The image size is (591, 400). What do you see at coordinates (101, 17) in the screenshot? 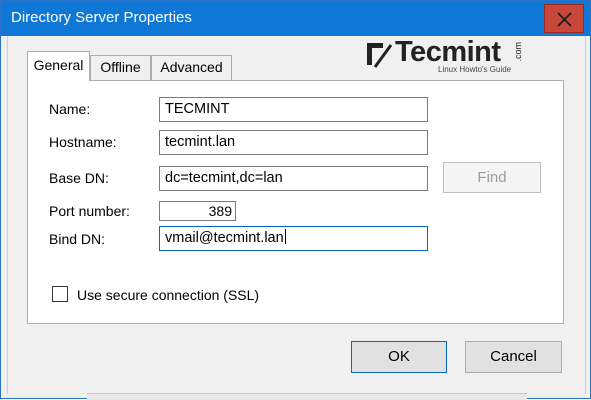
I see `window-title: Directory Server Properties` at bounding box center [101, 17].